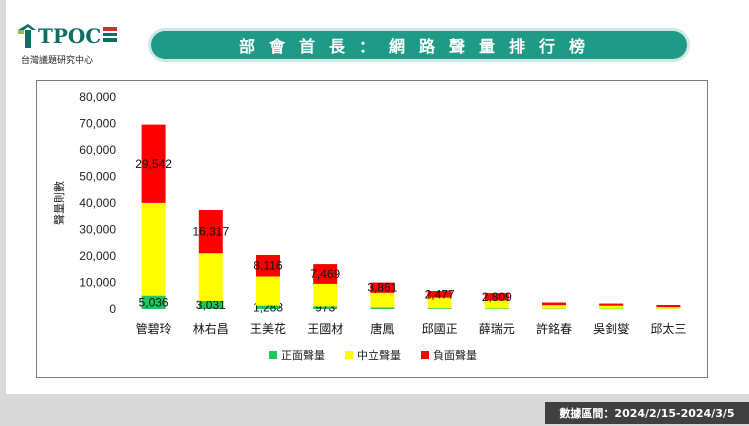  I want to click on y-tick-label: 20,000, so click(97, 256).